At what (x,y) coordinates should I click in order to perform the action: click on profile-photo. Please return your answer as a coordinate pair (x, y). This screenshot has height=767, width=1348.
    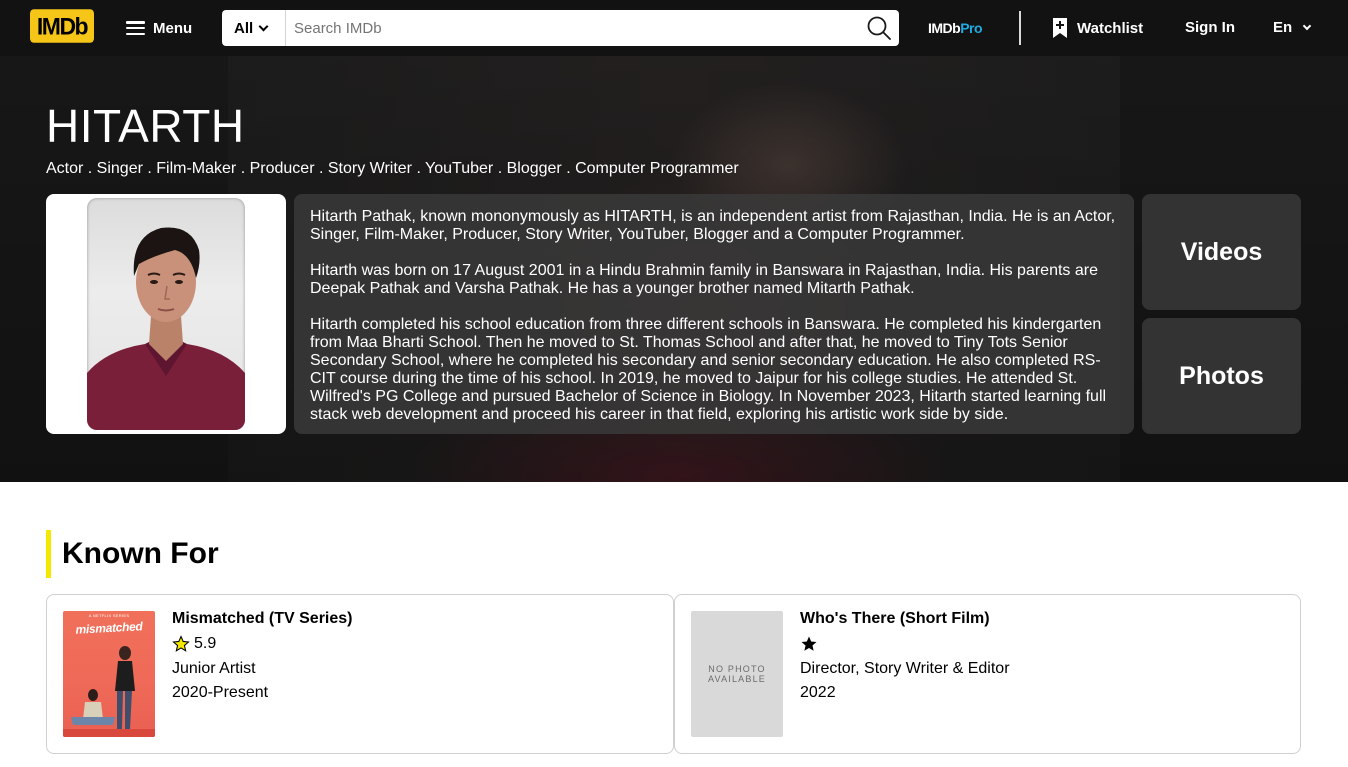
    Looking at the image, I should click on (166, 314).